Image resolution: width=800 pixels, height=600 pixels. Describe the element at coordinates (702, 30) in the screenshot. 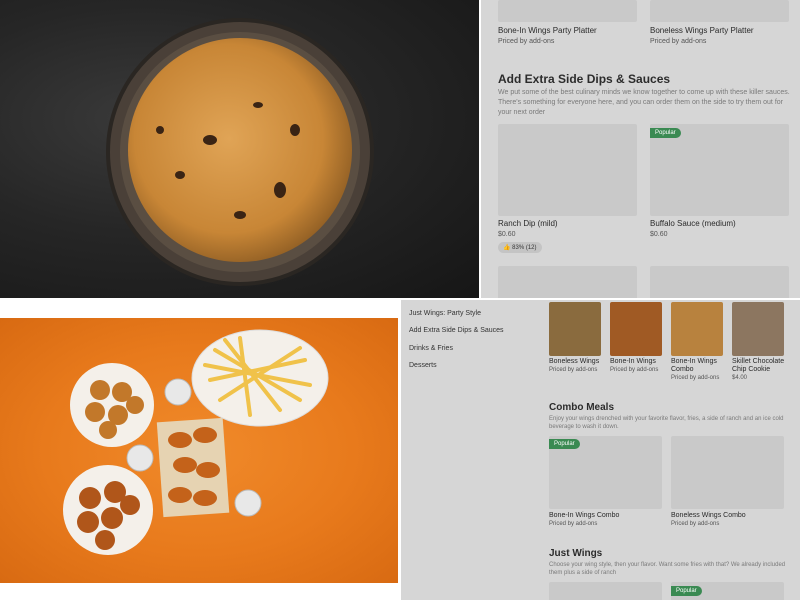

I see `platter-item-name: Boneless Wings Party Platter` at that location.